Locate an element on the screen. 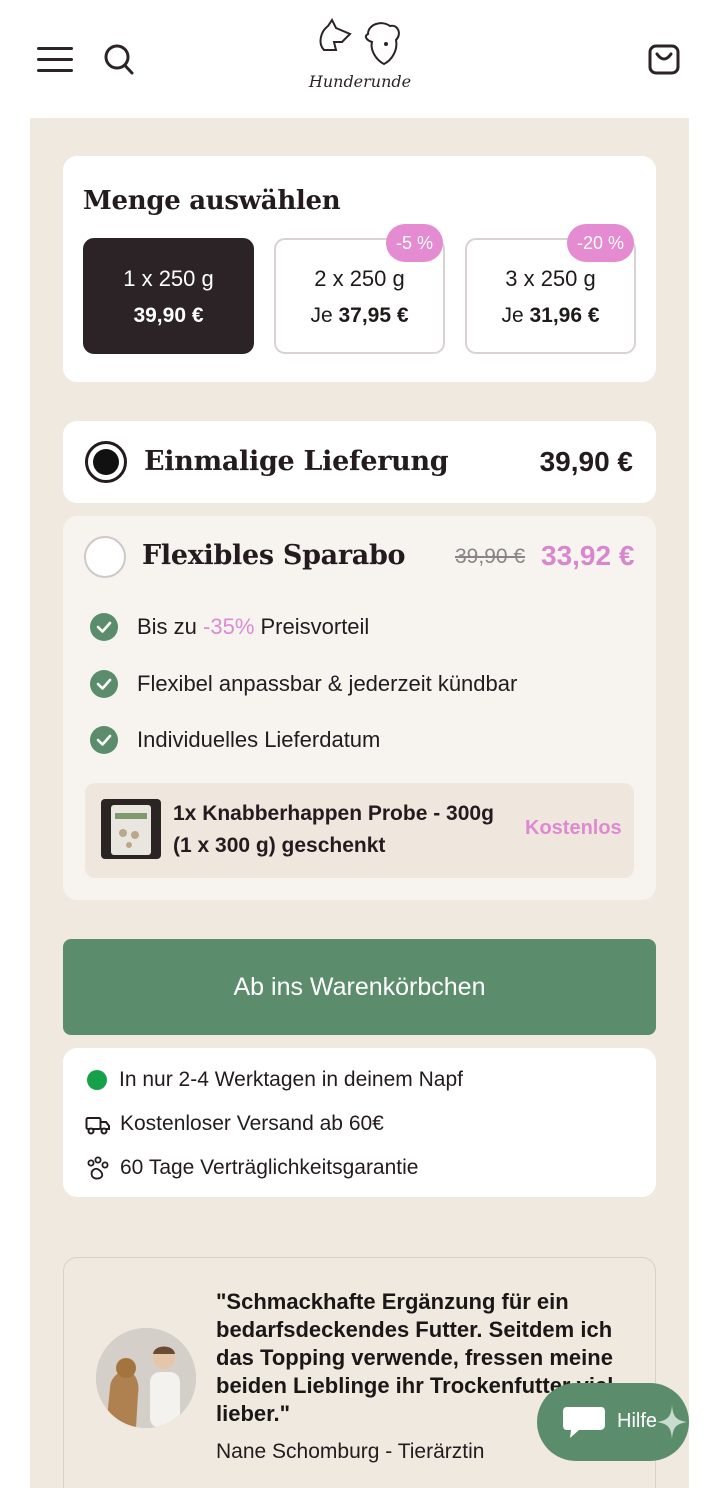  cart-icon is located at coordinates (664, 59).